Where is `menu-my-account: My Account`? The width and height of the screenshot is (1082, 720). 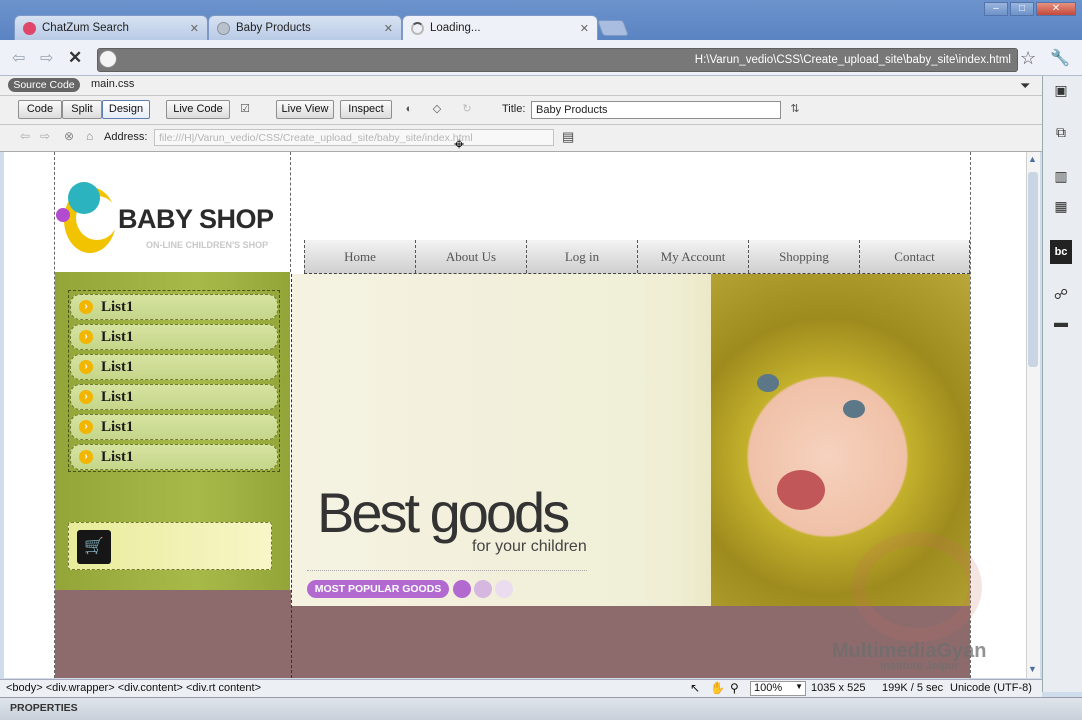 menu-my-account: My Account is located at coordinates (692, 256).